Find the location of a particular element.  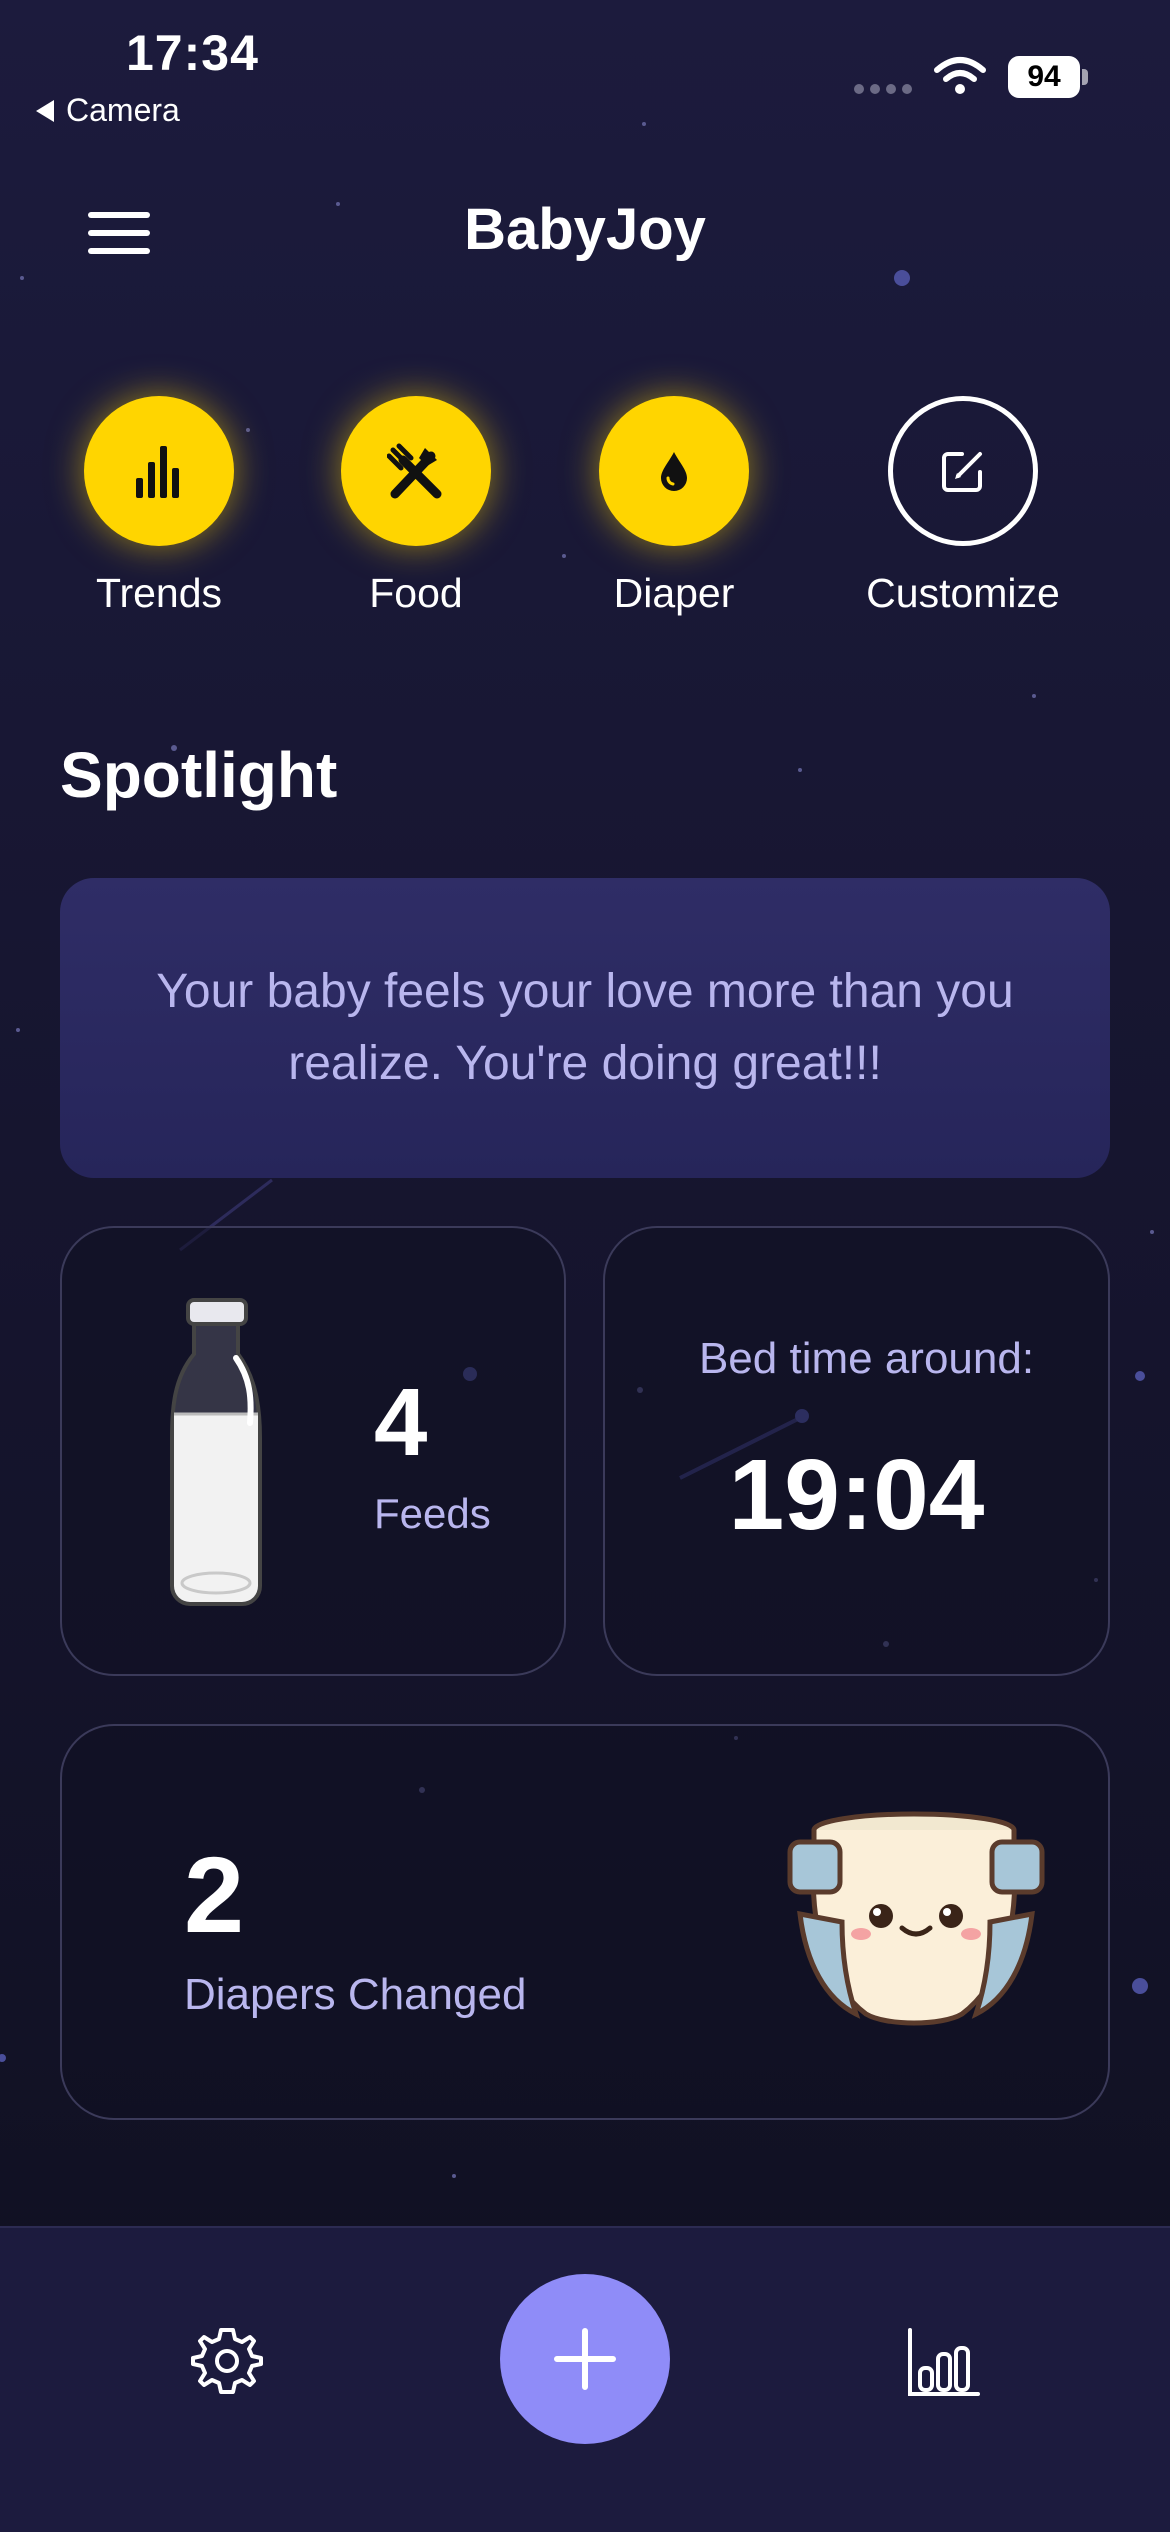

diapers-count: 2 is located at coordinates (214, 1894).